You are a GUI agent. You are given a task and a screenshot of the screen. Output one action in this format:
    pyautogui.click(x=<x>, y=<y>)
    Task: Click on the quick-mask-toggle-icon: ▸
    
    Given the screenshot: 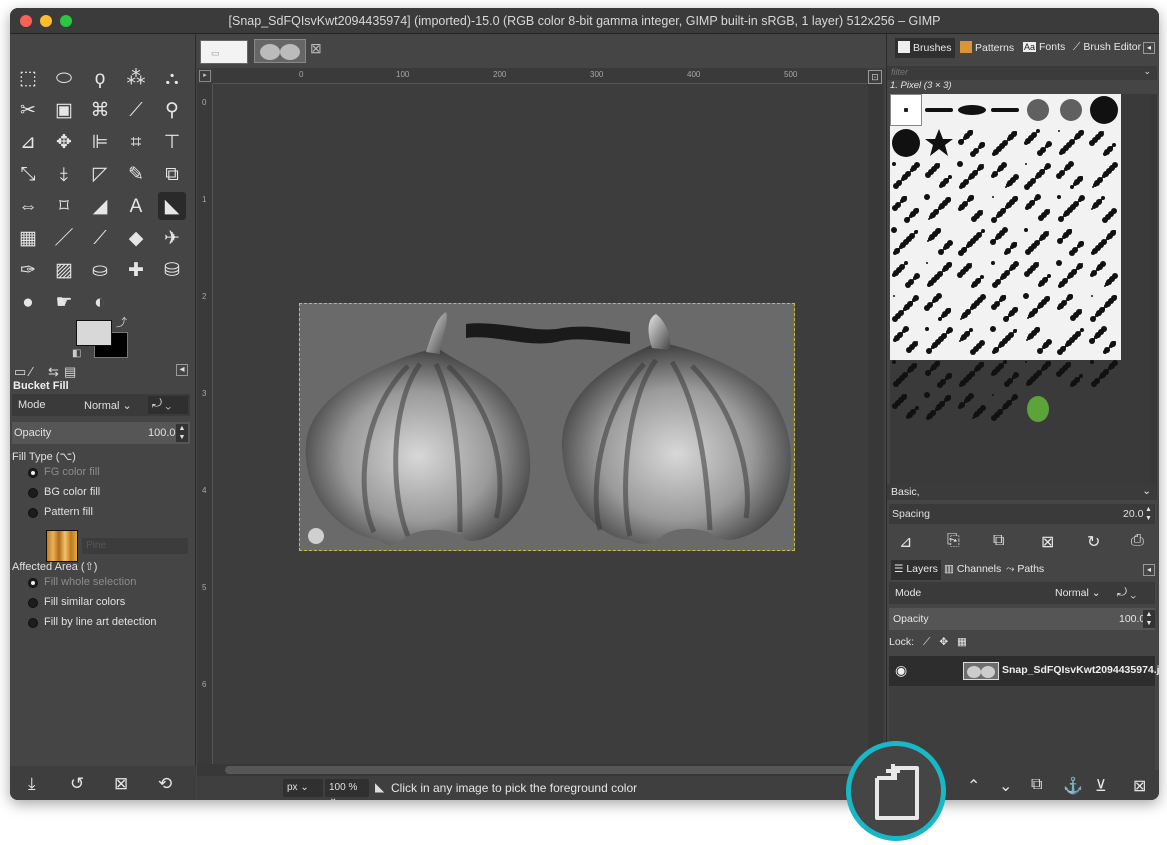 What is the action you would take?
    pyautogui.click(x=205, y=76)
    